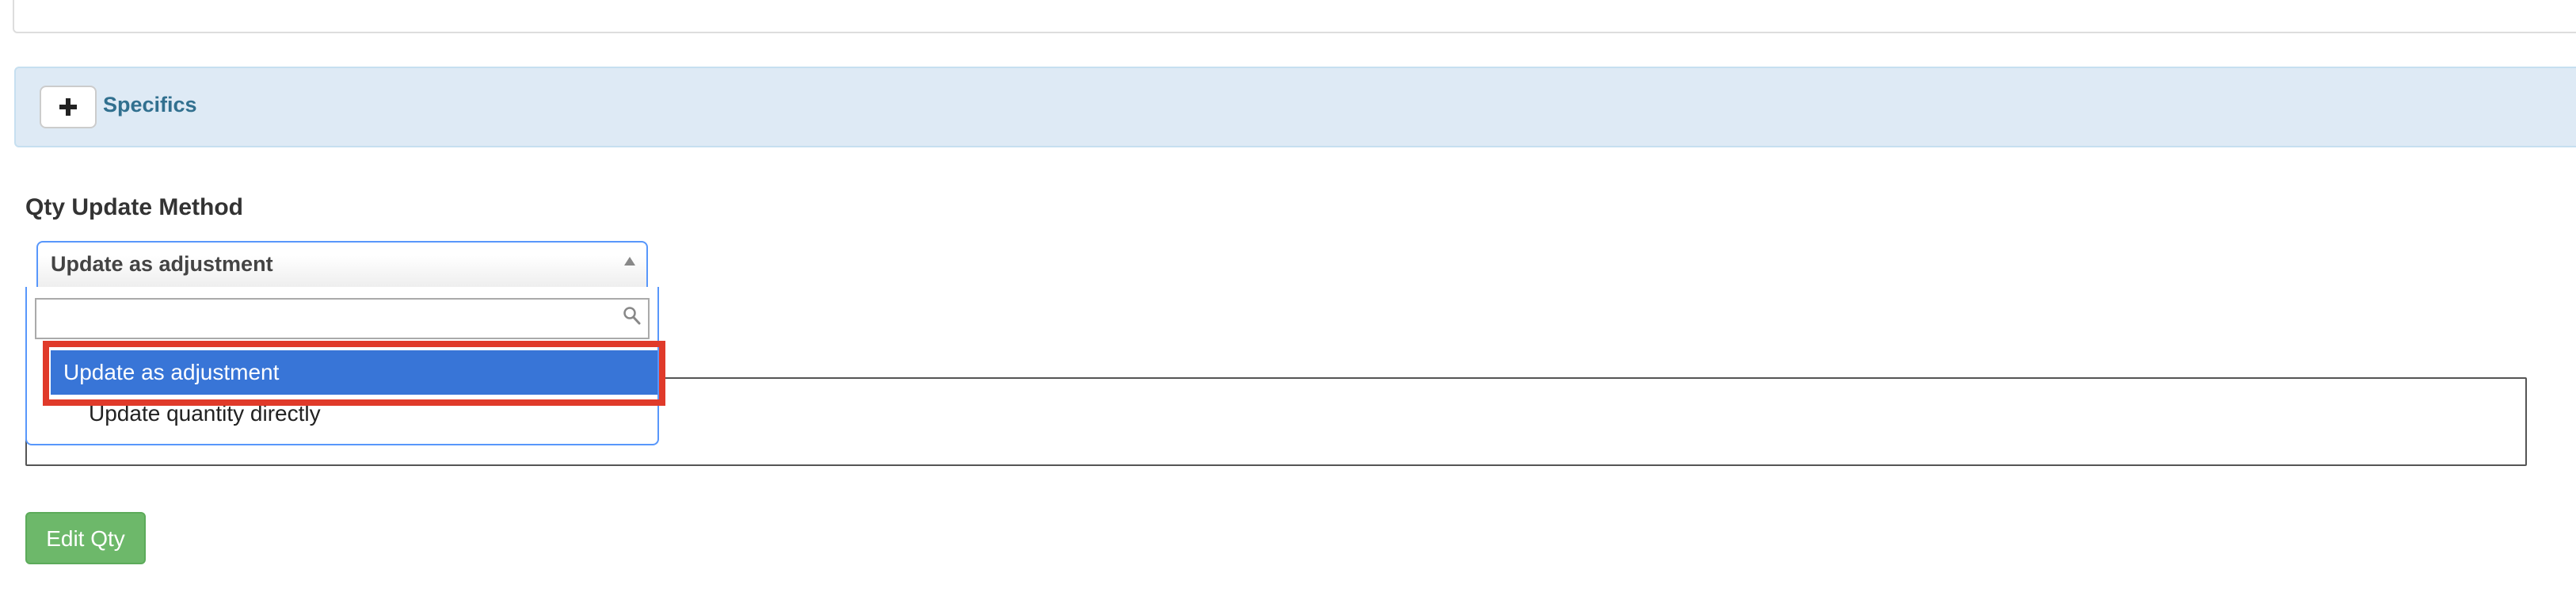 This screenshot has height=596, width=2576. What do you see at coordinates (630, 261) in the screenshot?
I see `caret-up-icon` at bounding box center [630, 261].